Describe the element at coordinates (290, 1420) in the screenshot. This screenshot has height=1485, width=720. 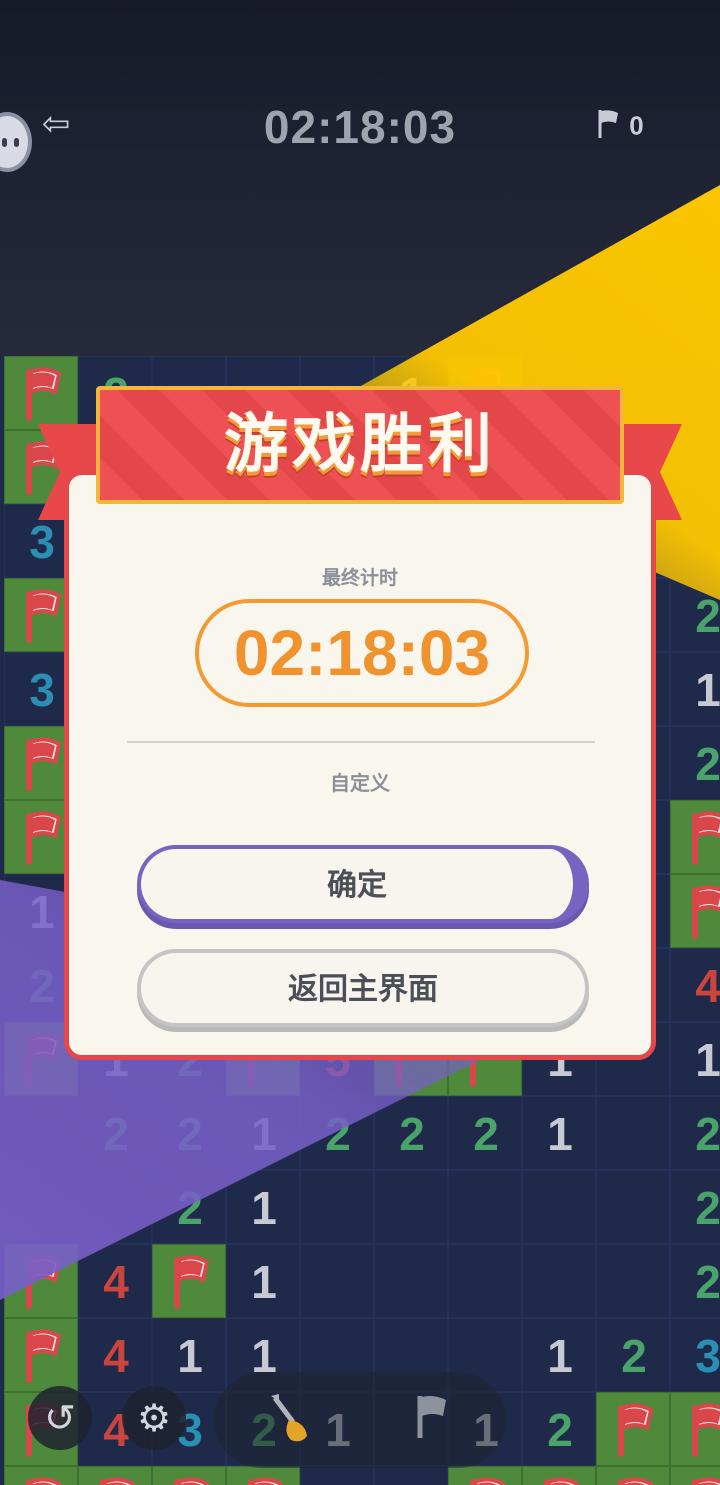
I see `shovel-icon` at that location.